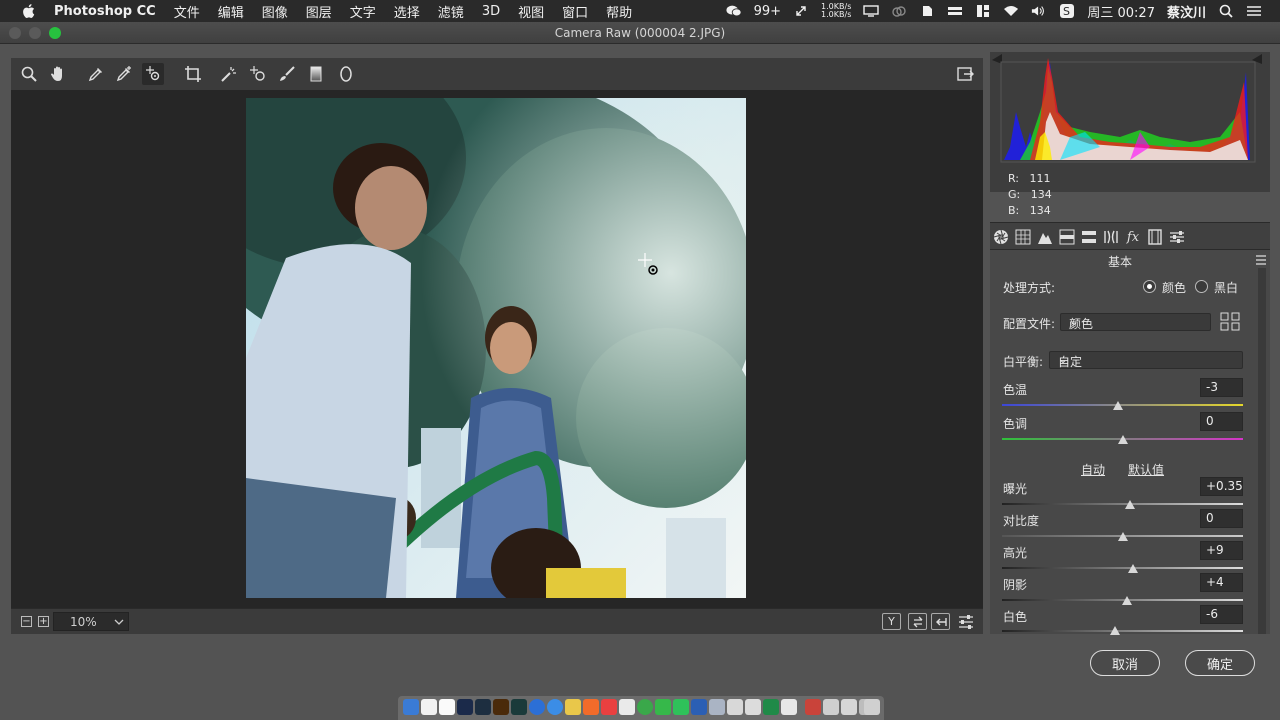 Image resolution: width=1280 pixels, height=720 pixels. What do you see at coordinates (1039, 11) in the screenshot?
I see `volume-icon` at bounding box center [1039, 11].